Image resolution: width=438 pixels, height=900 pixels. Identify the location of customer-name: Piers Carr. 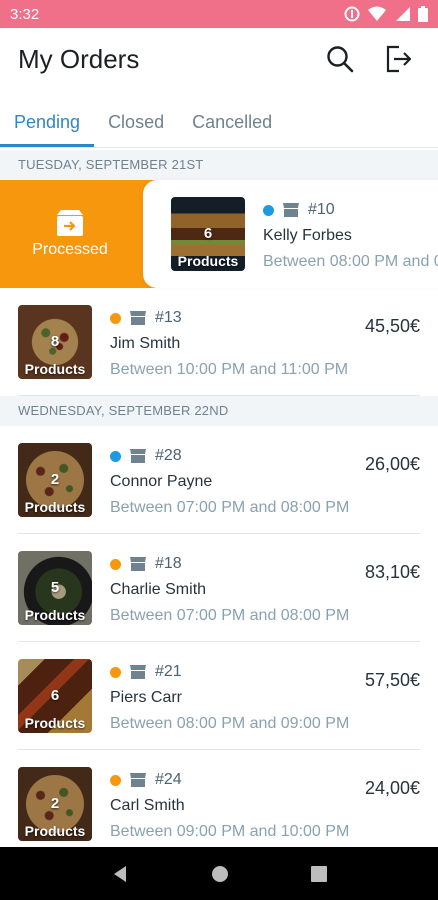
(146, 697).